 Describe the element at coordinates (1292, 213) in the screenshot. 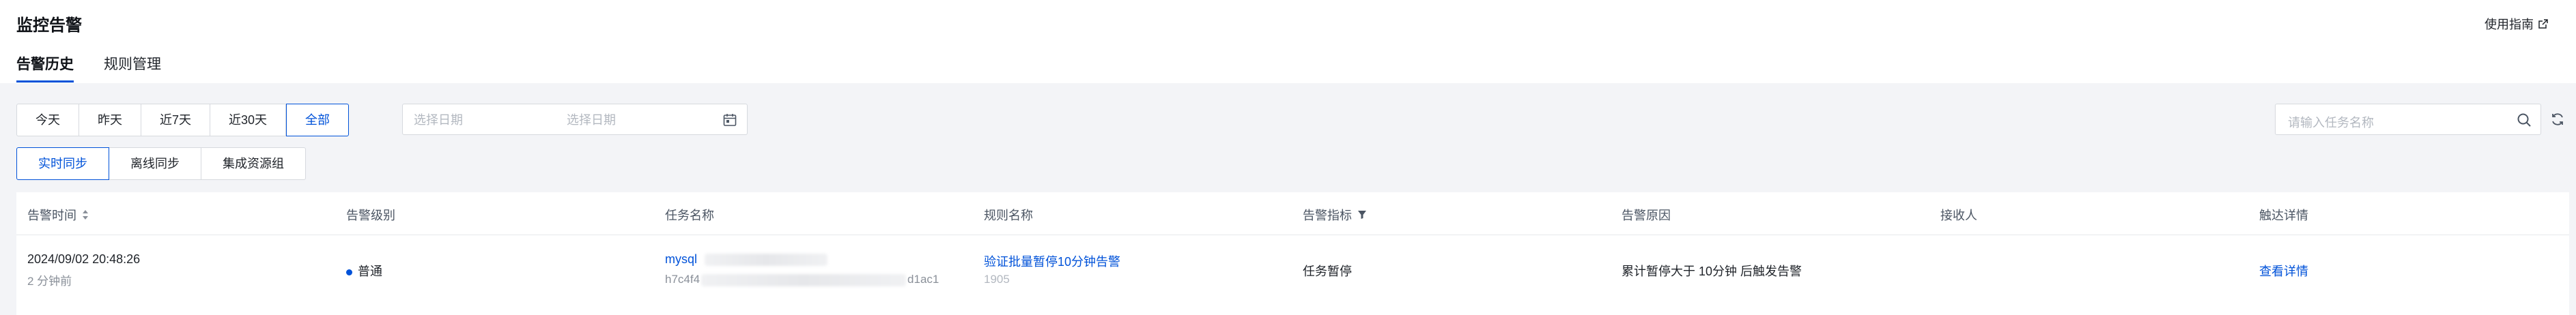

I see `table-header: 告警时间 告警级别 任务名称 规则名称 告警指标 告警原因 接收人 触达详情` at that location.